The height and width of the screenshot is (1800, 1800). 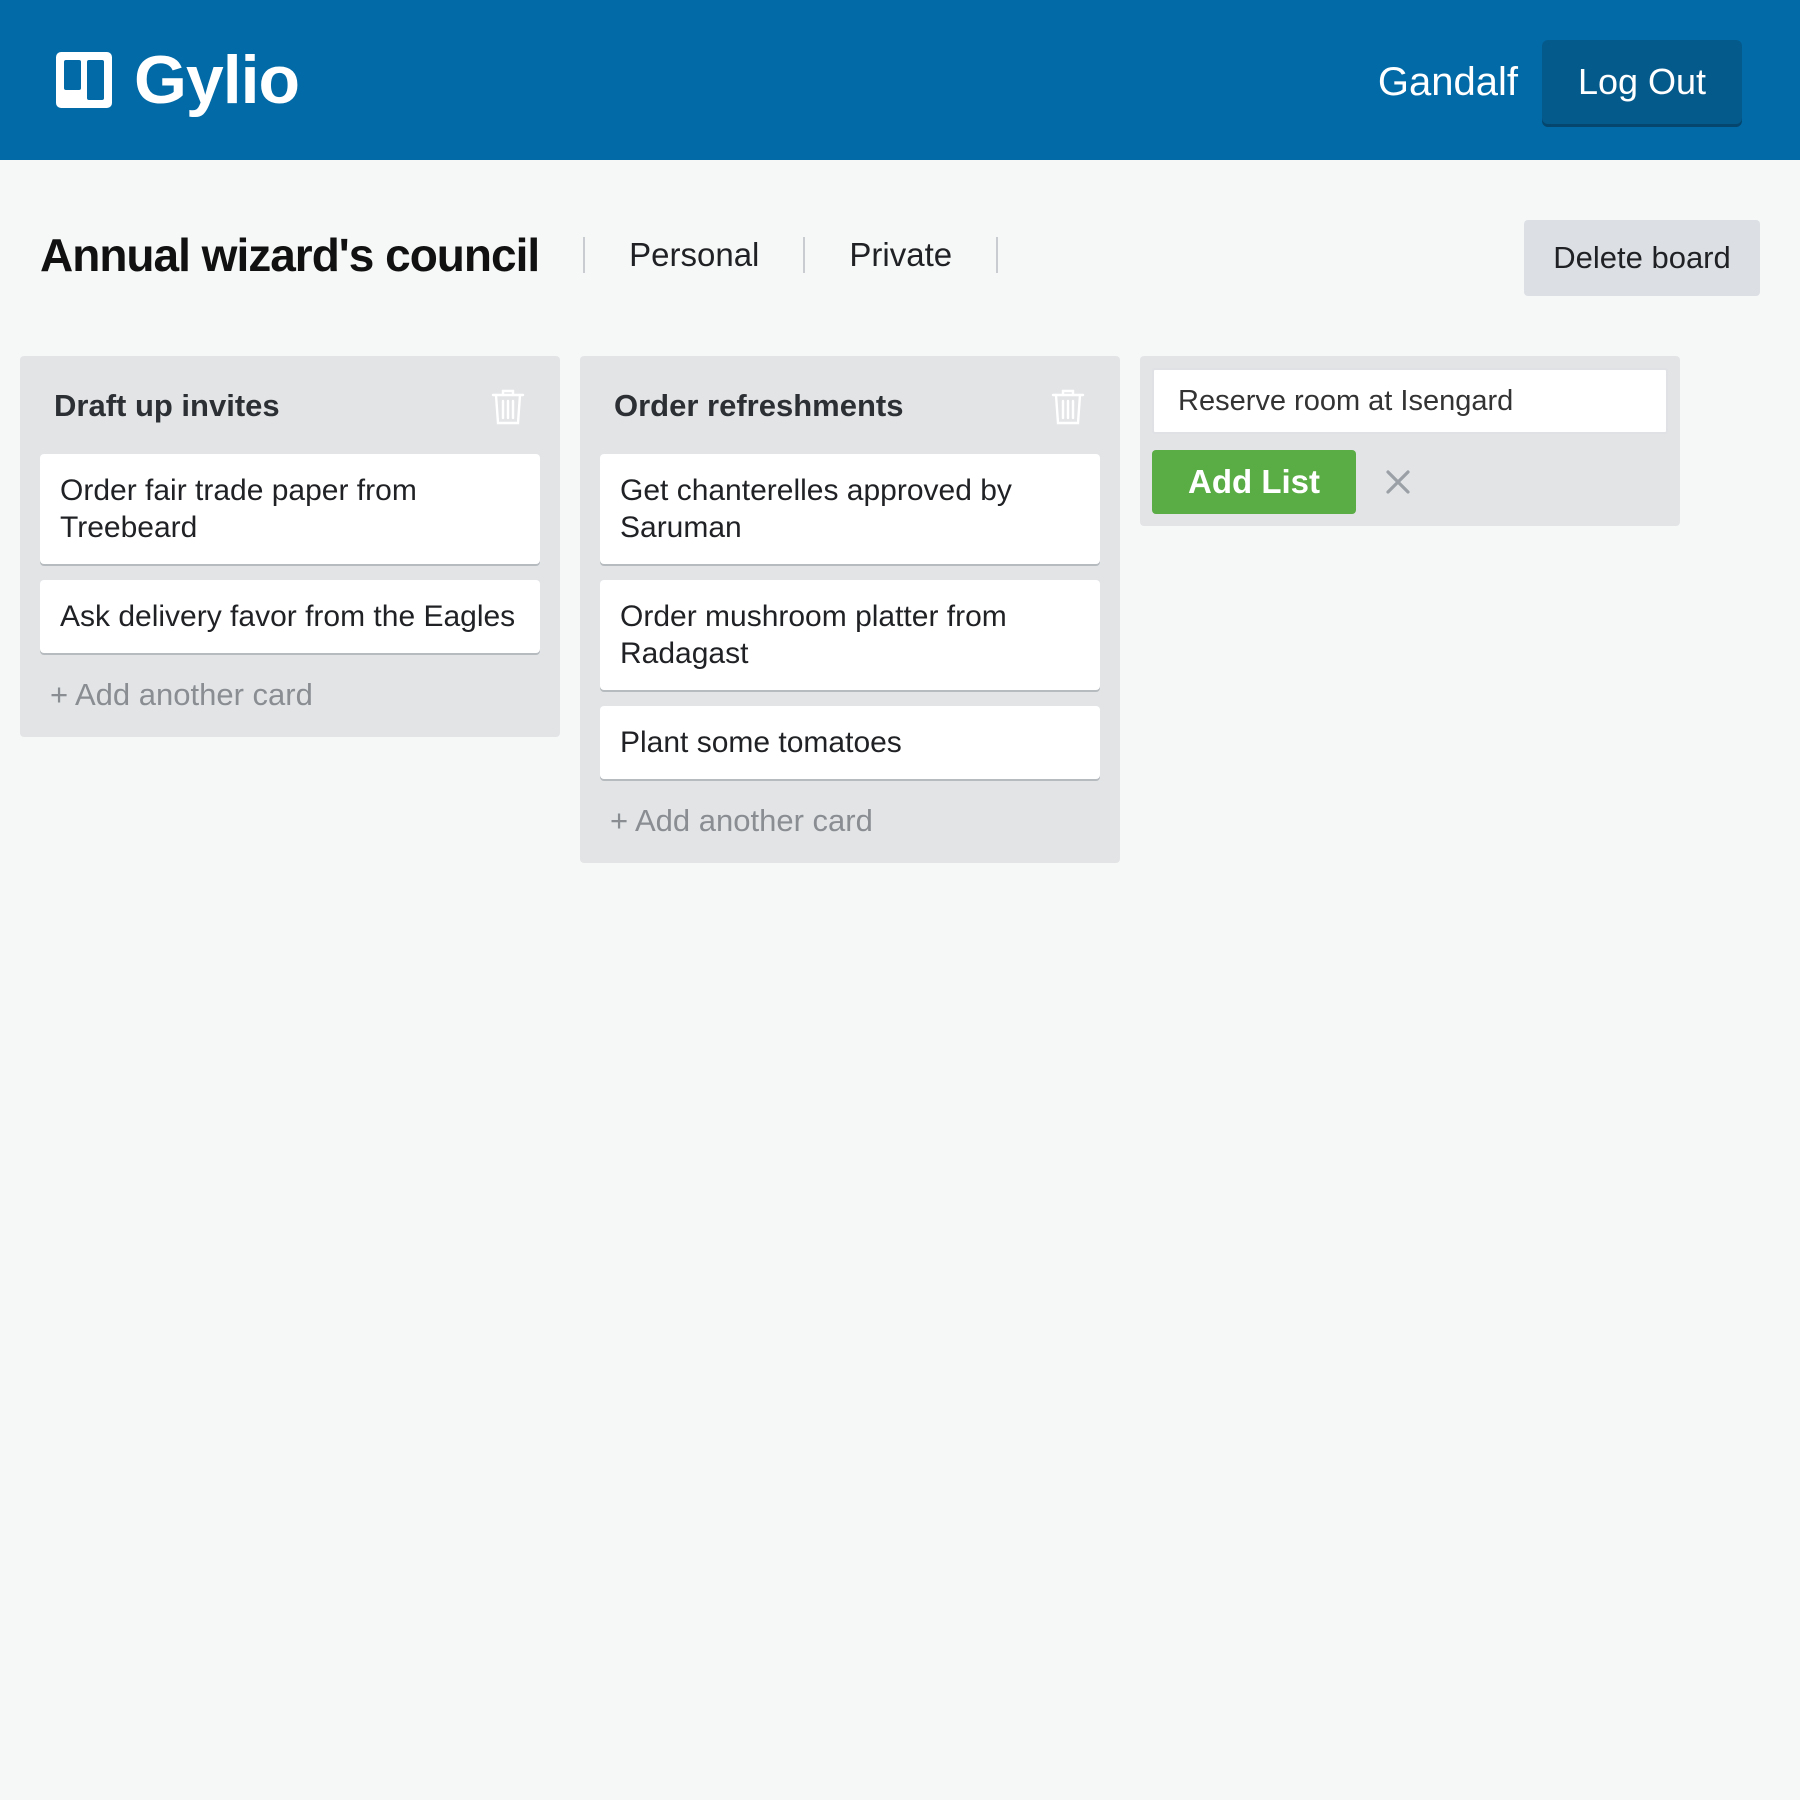 I want to click on list-title: Order refreshments, so click(x=758, y=406).